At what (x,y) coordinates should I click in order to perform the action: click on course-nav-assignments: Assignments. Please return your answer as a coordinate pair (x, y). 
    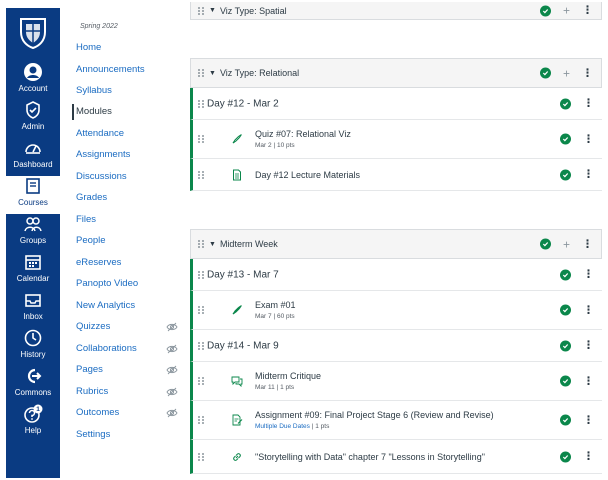
    Looking at the image, I should click on (131, 155).